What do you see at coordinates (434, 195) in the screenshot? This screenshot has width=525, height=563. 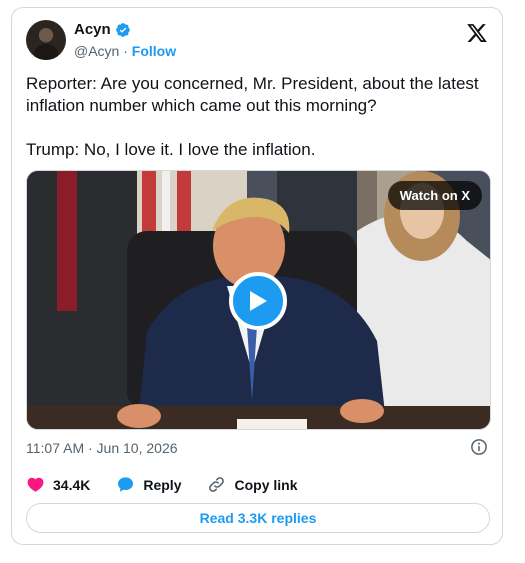 I see `watch-on-x-button: Watch on X` at bounding box center [434, 195].